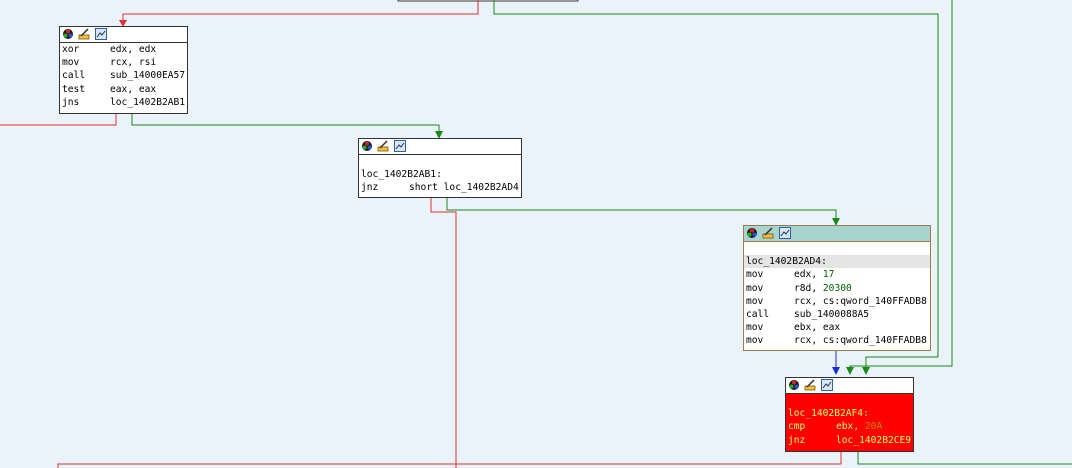  I want to click on operands: loc_1402B2AB1, so click(148, 102).